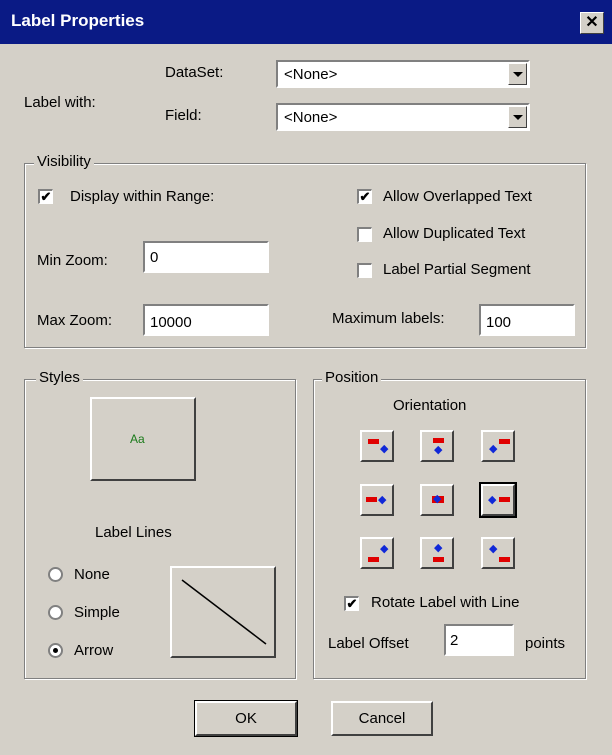 This screenshot has height=755, width=612. What do you see at coordinates (59, 377) in the screenshot?
I see `styles-legend: Styles` at bounding box center [59, 377].